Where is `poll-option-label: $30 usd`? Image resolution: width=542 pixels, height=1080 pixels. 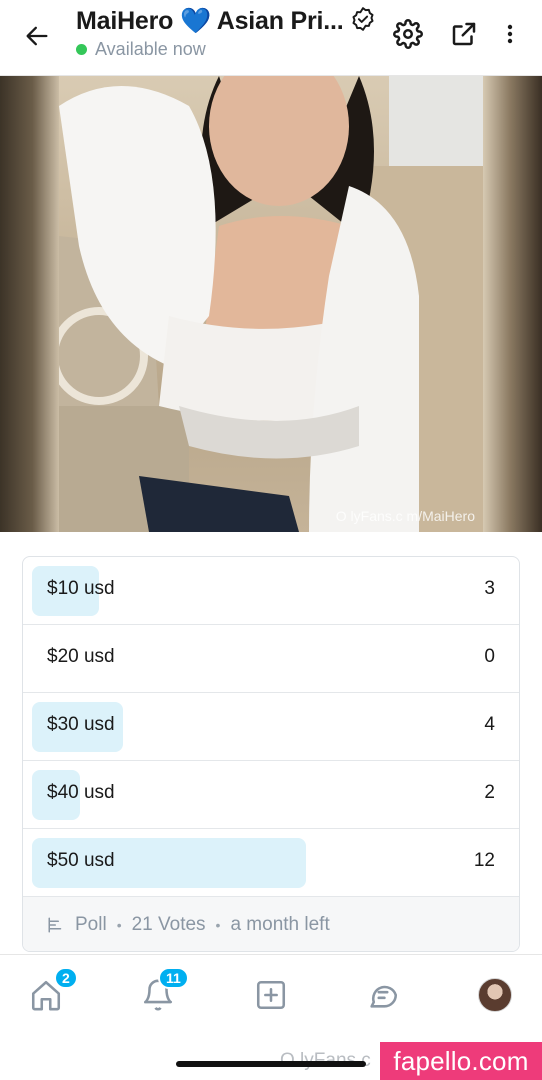
poll-option-label: $30 usd is located at coordinates (81, 724).